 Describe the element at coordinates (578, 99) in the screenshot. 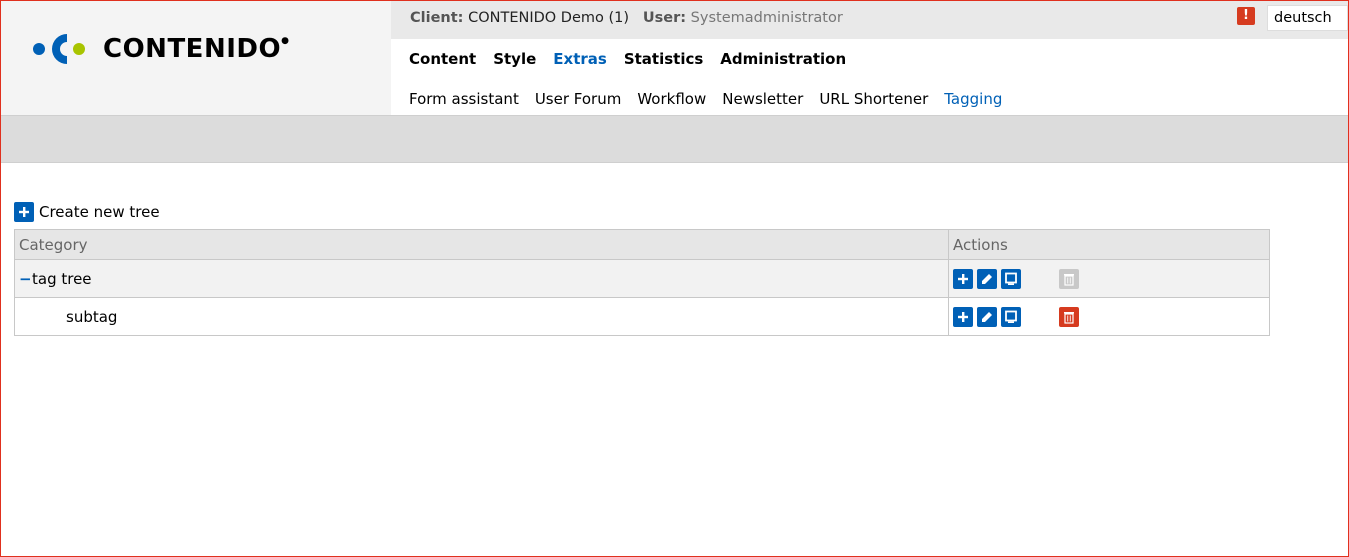

I see `sub-nav-user-forum: User Forum` at that location.